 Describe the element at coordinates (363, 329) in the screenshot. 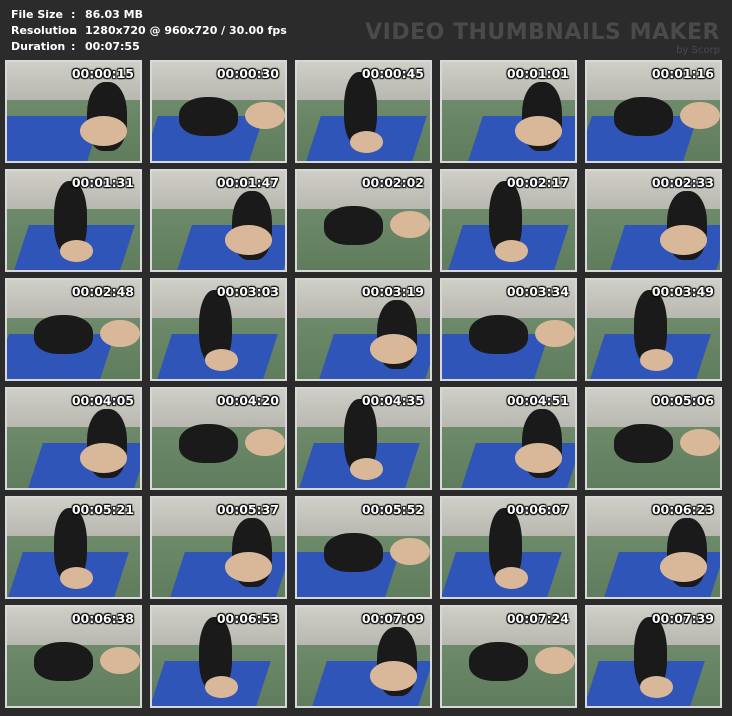

I see `thumbnail-frame: 00:03:19` at that location.